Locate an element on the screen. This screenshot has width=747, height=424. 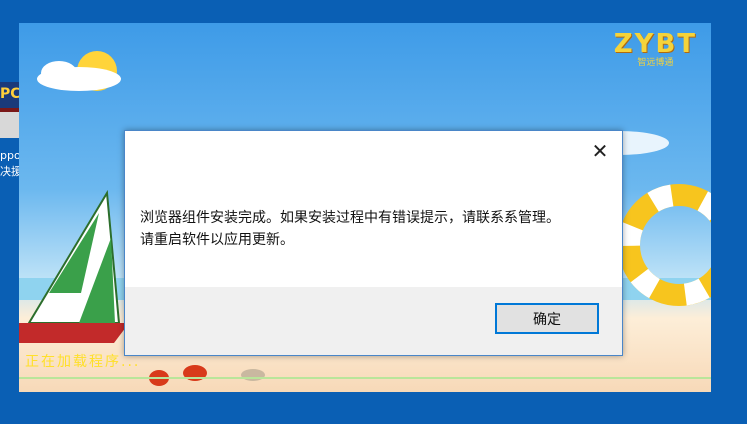
shortcut-label-line2: 决援 is located at coordinates (10, 171).